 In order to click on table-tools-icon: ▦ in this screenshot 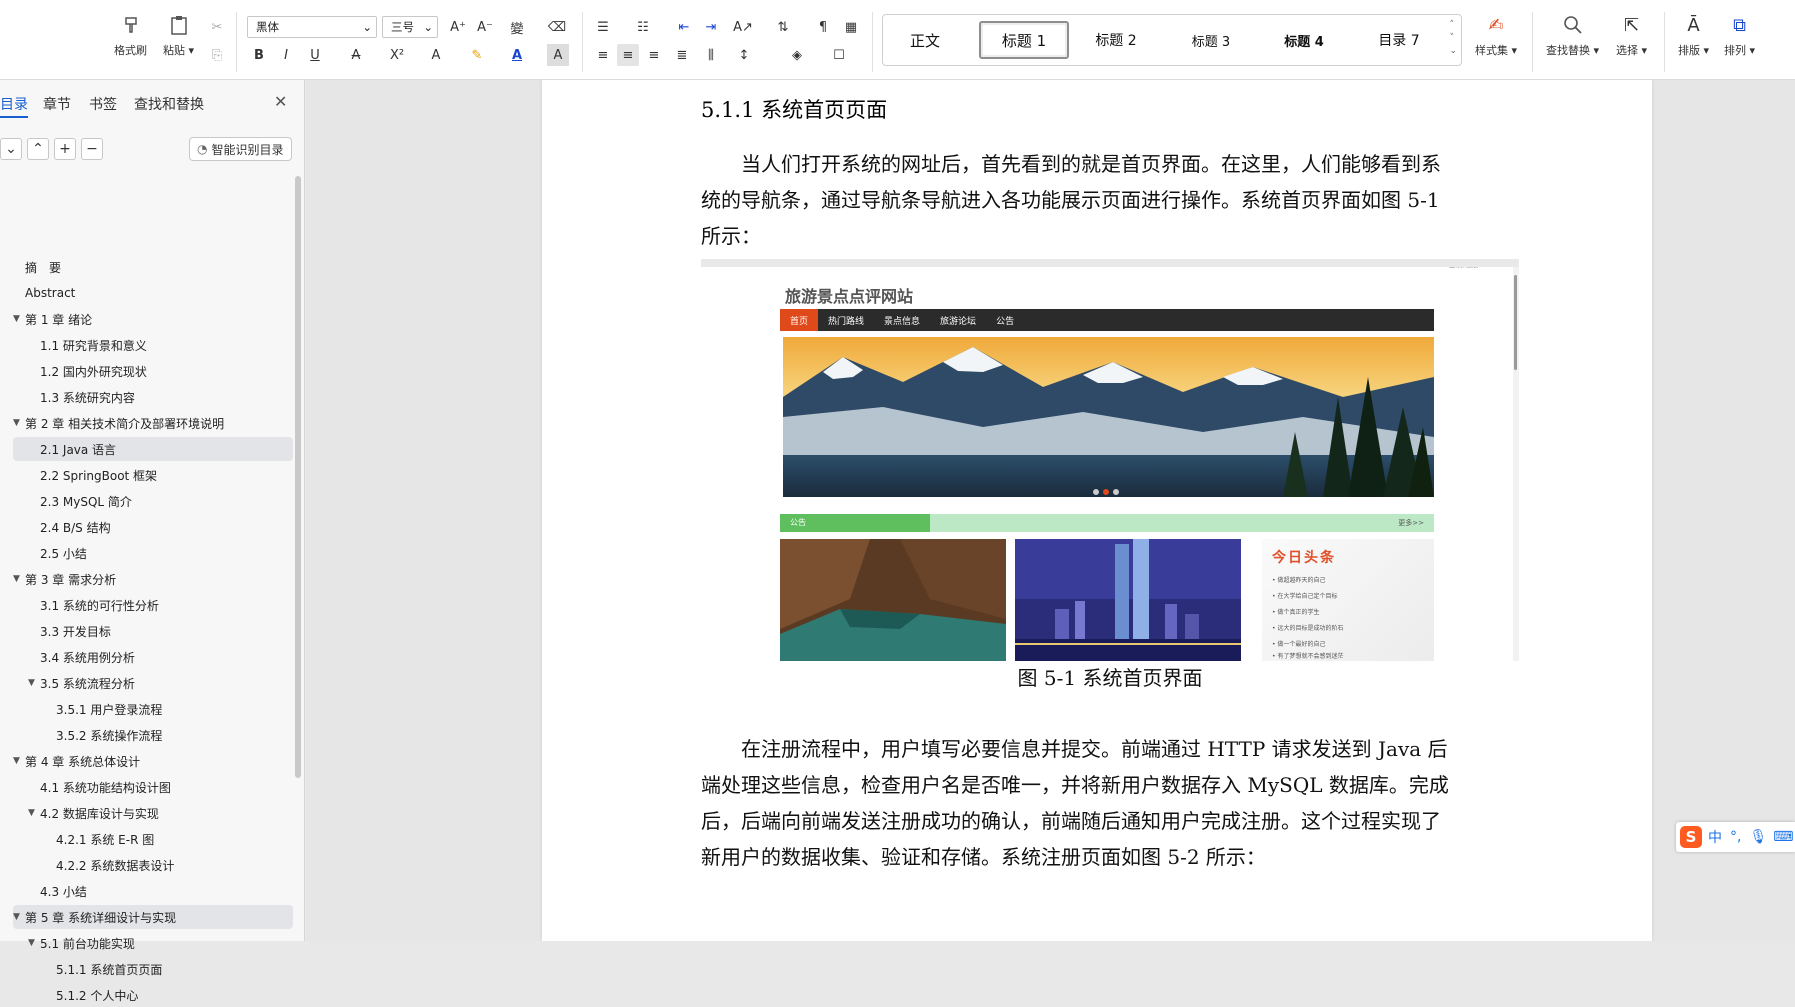, I will do `click(851, 27)`.